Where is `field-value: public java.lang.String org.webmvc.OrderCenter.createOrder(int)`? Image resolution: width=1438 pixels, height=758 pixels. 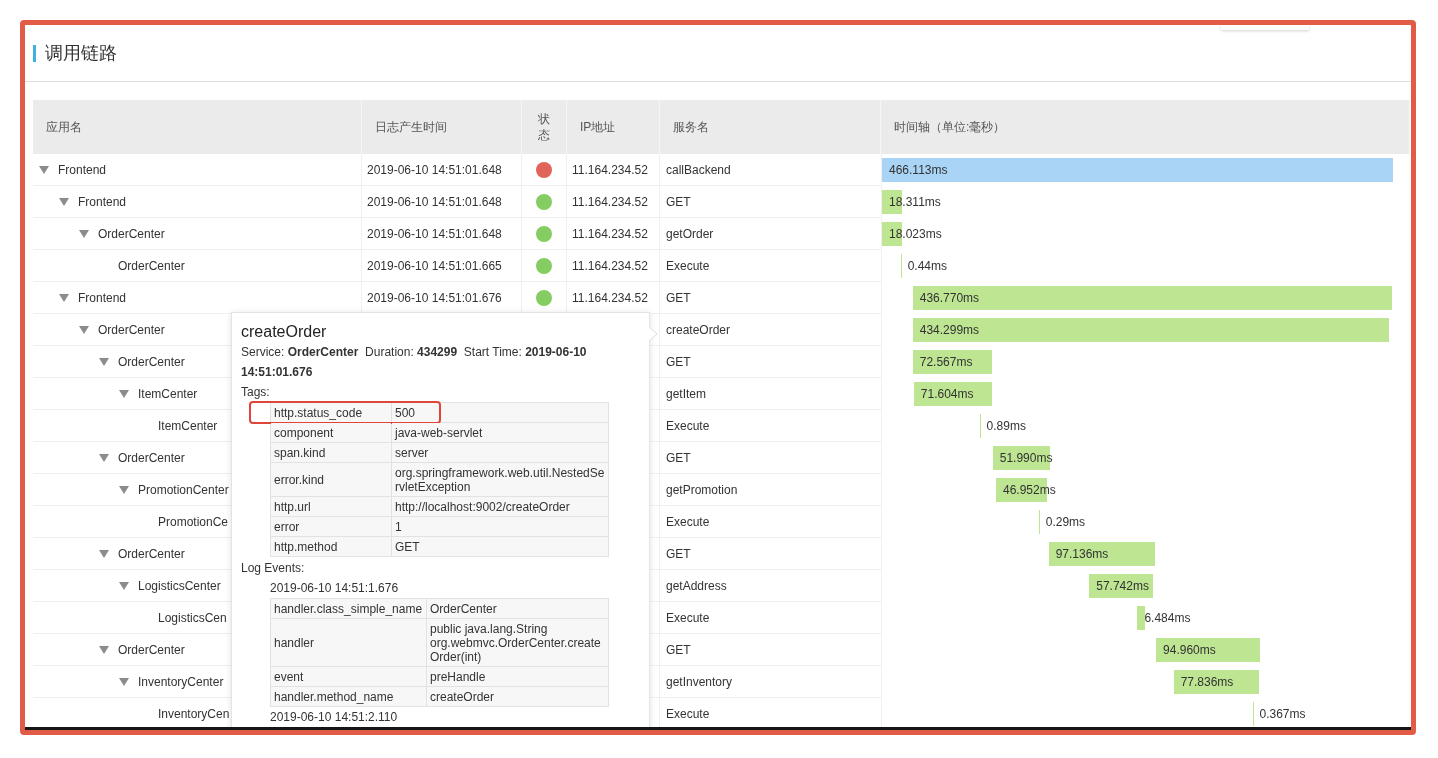 field-value: public java.lang.String org.webmvc.OrderCenter.createOrder(int) is located at coordinates (517, 642).